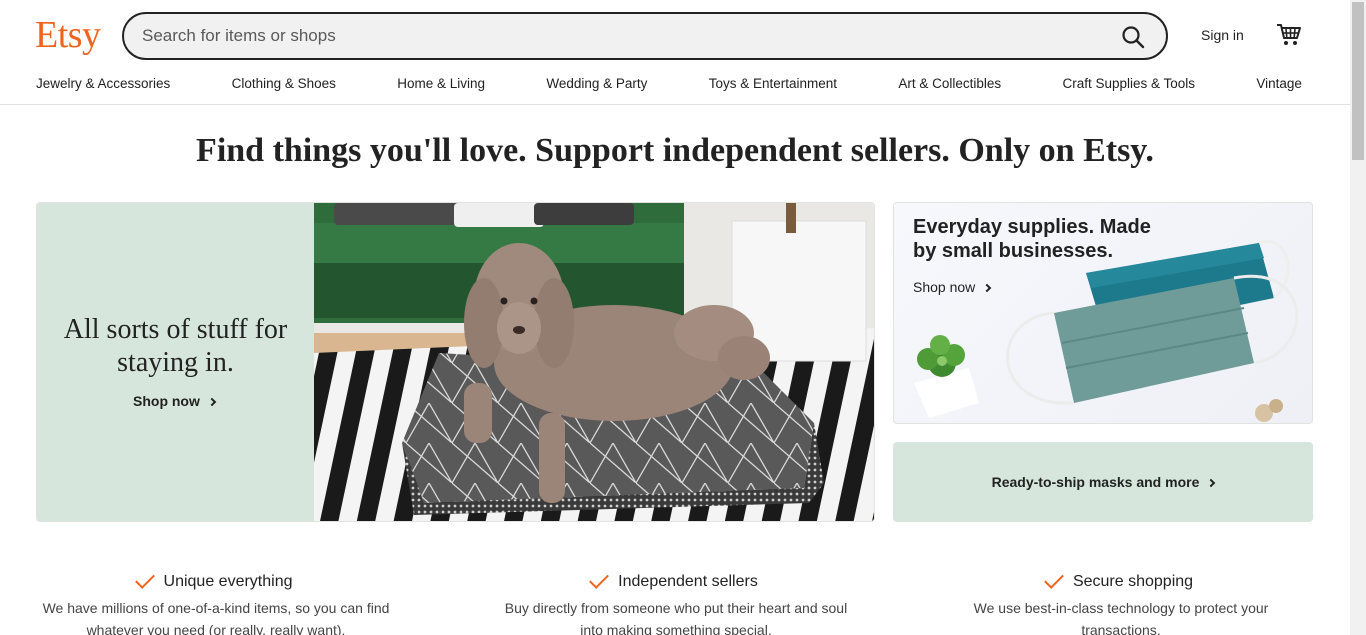 This screenshot has width=1366, height=635. What do you see at coordinates (284, 83) in the screenshot?
I see `category-clothing: Clothing & Shoes` at bounding box center [284, 83].